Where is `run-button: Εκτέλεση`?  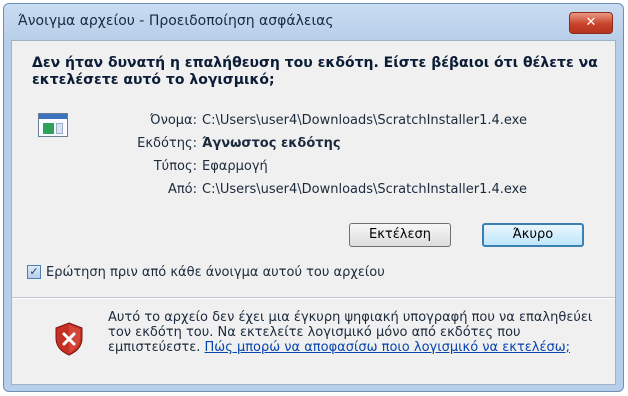 run-button: Εκτέλεση is located at coordinates (400, 235).